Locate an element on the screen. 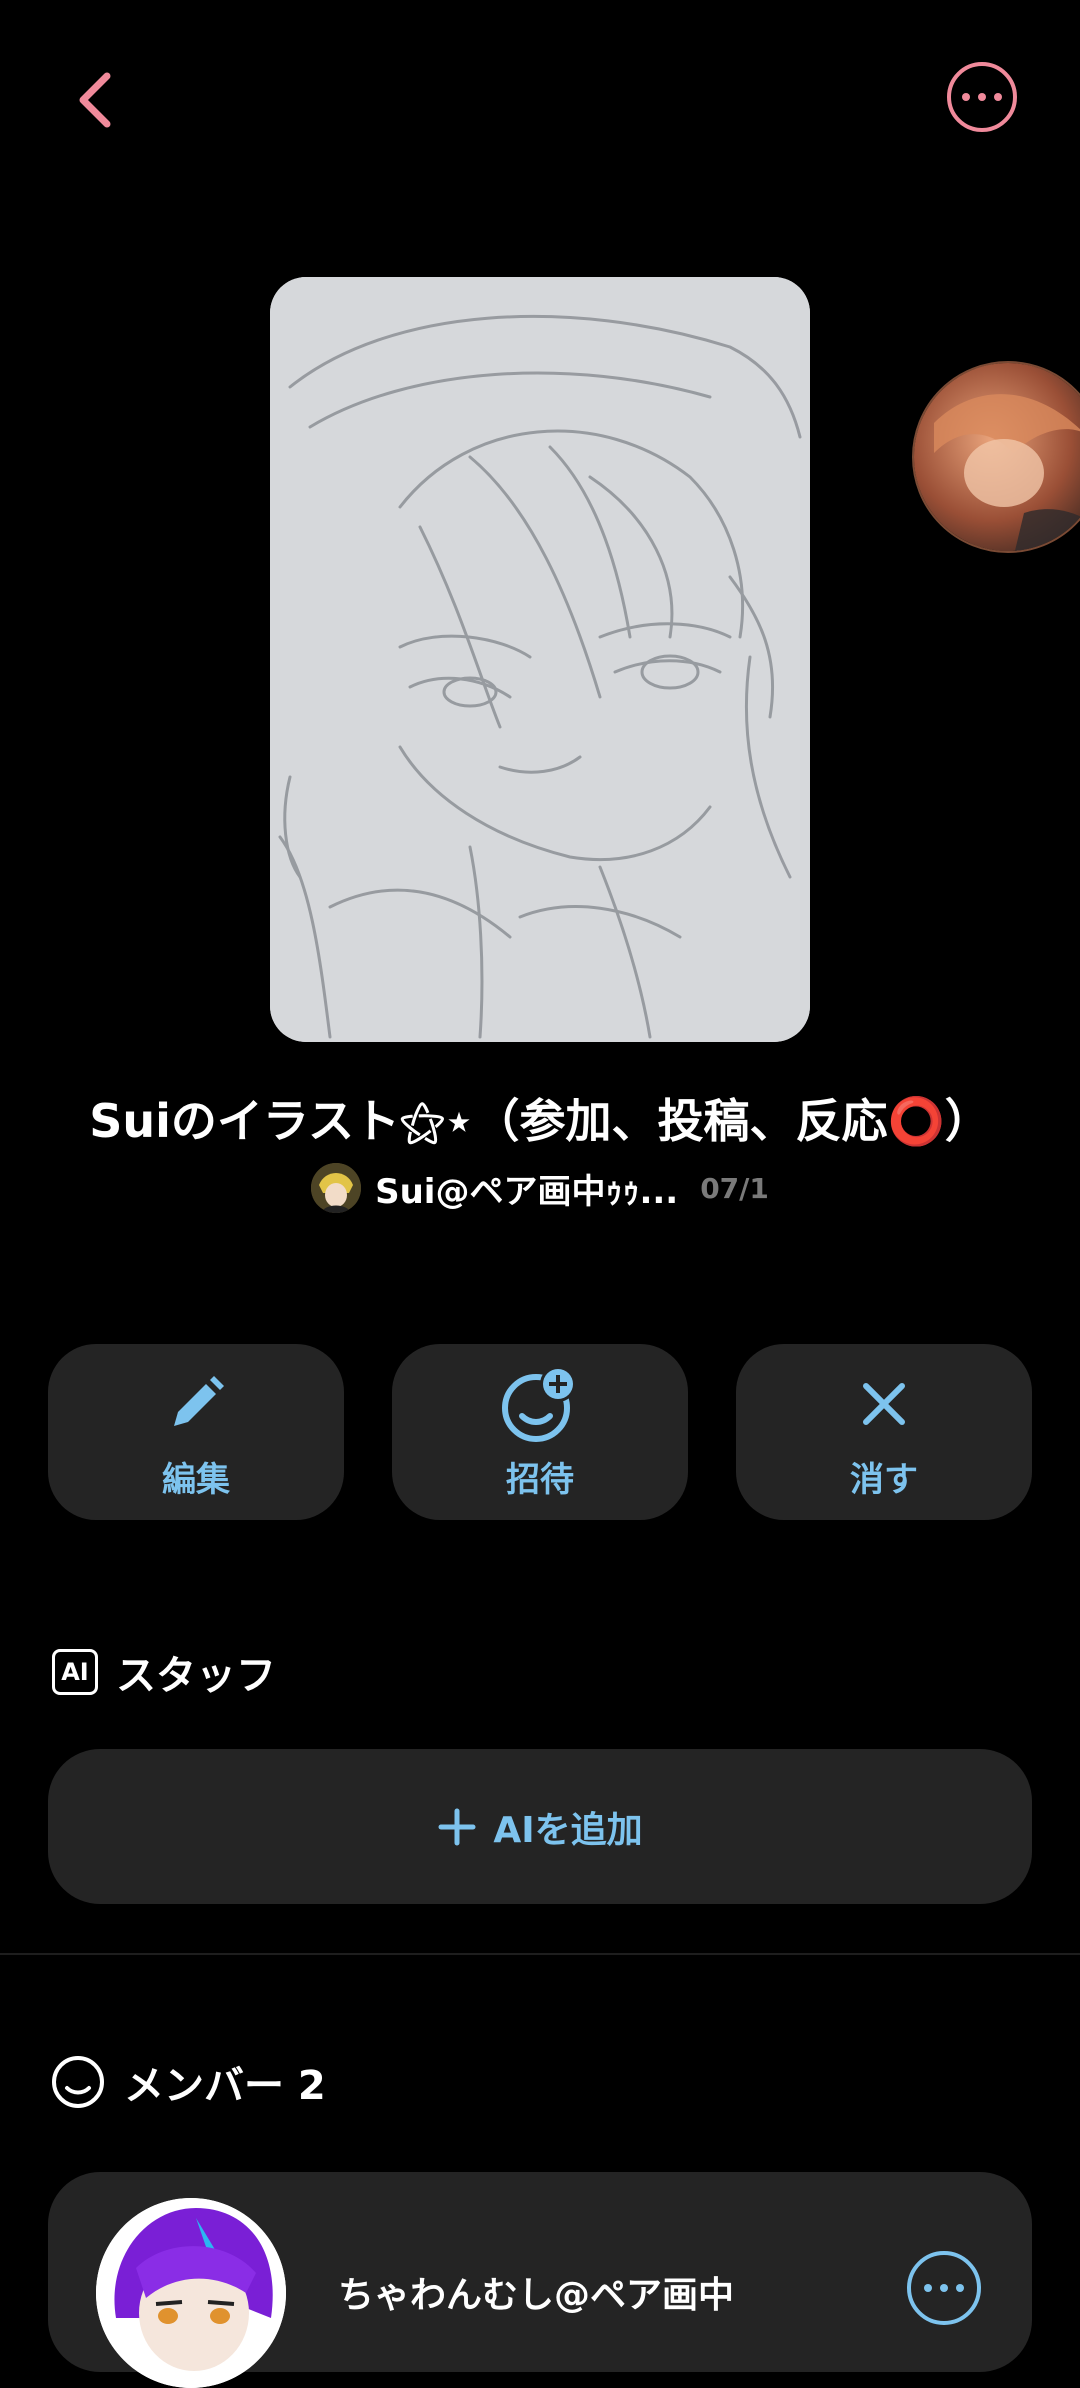  more-options-button is located at coordinates (982, 97).